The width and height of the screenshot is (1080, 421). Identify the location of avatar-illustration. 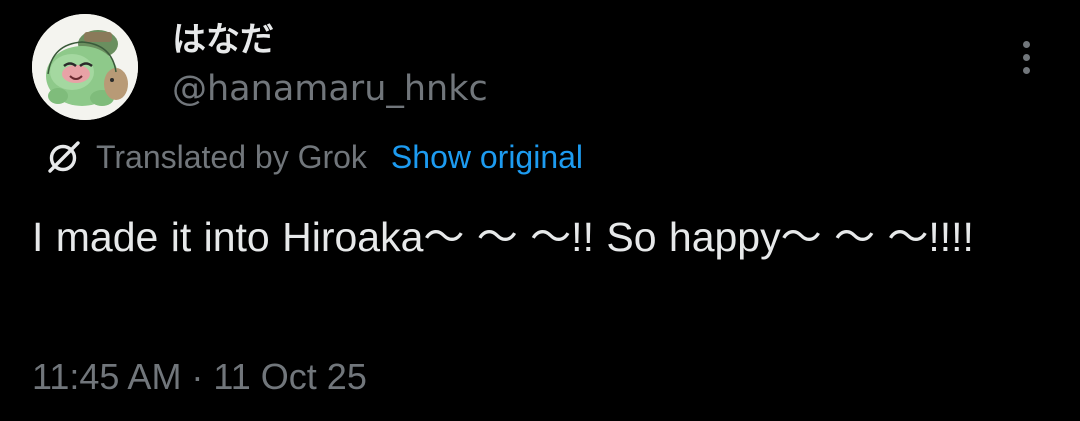
(85, 67).